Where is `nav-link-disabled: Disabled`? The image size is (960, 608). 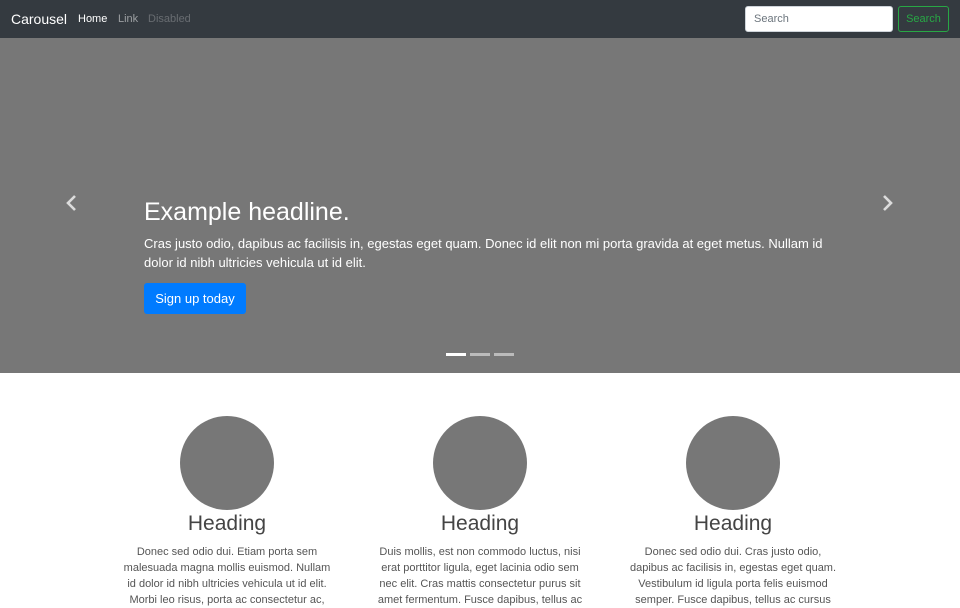 nav-link-disabled: Disabled is located at coordinates (169, 19).